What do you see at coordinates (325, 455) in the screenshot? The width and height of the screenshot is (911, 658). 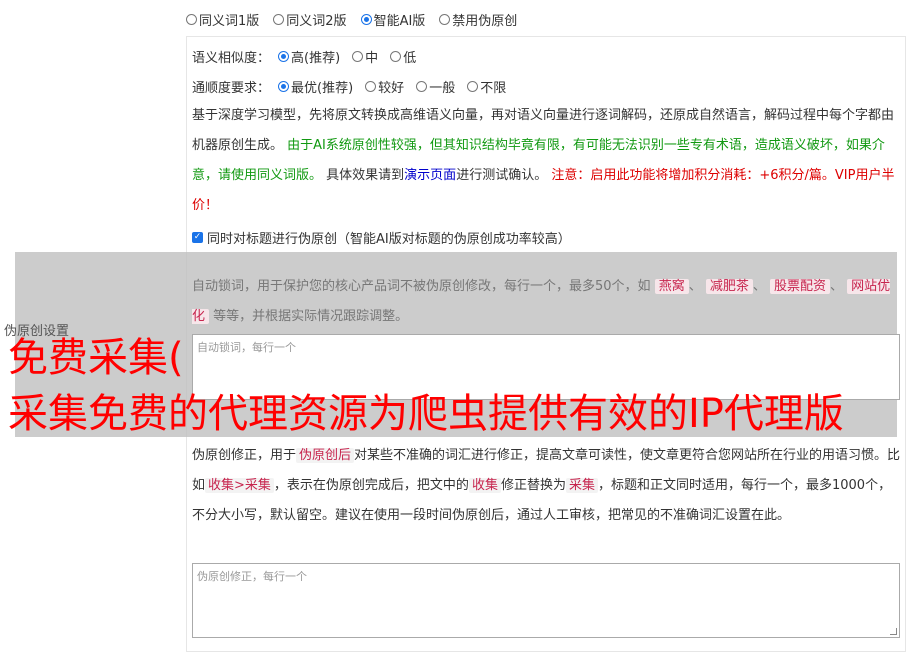 I see `code-tag: 伪原创后` at bounding box center [325, 455].